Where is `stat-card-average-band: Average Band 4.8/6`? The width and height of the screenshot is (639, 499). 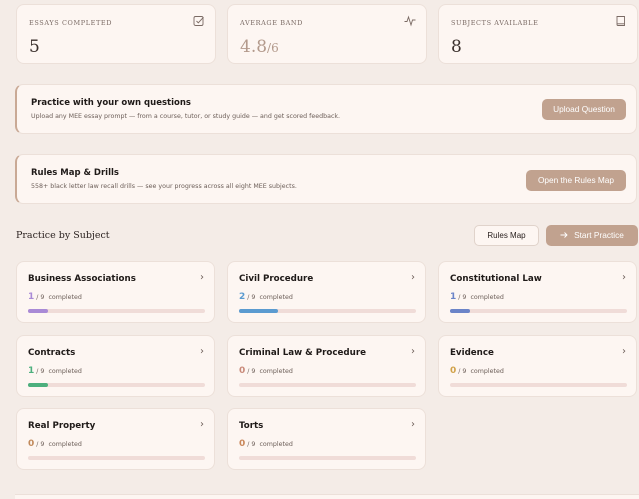 stat-card-average-band: Average Band 4.8/6 is located at coordinates (327, 34).